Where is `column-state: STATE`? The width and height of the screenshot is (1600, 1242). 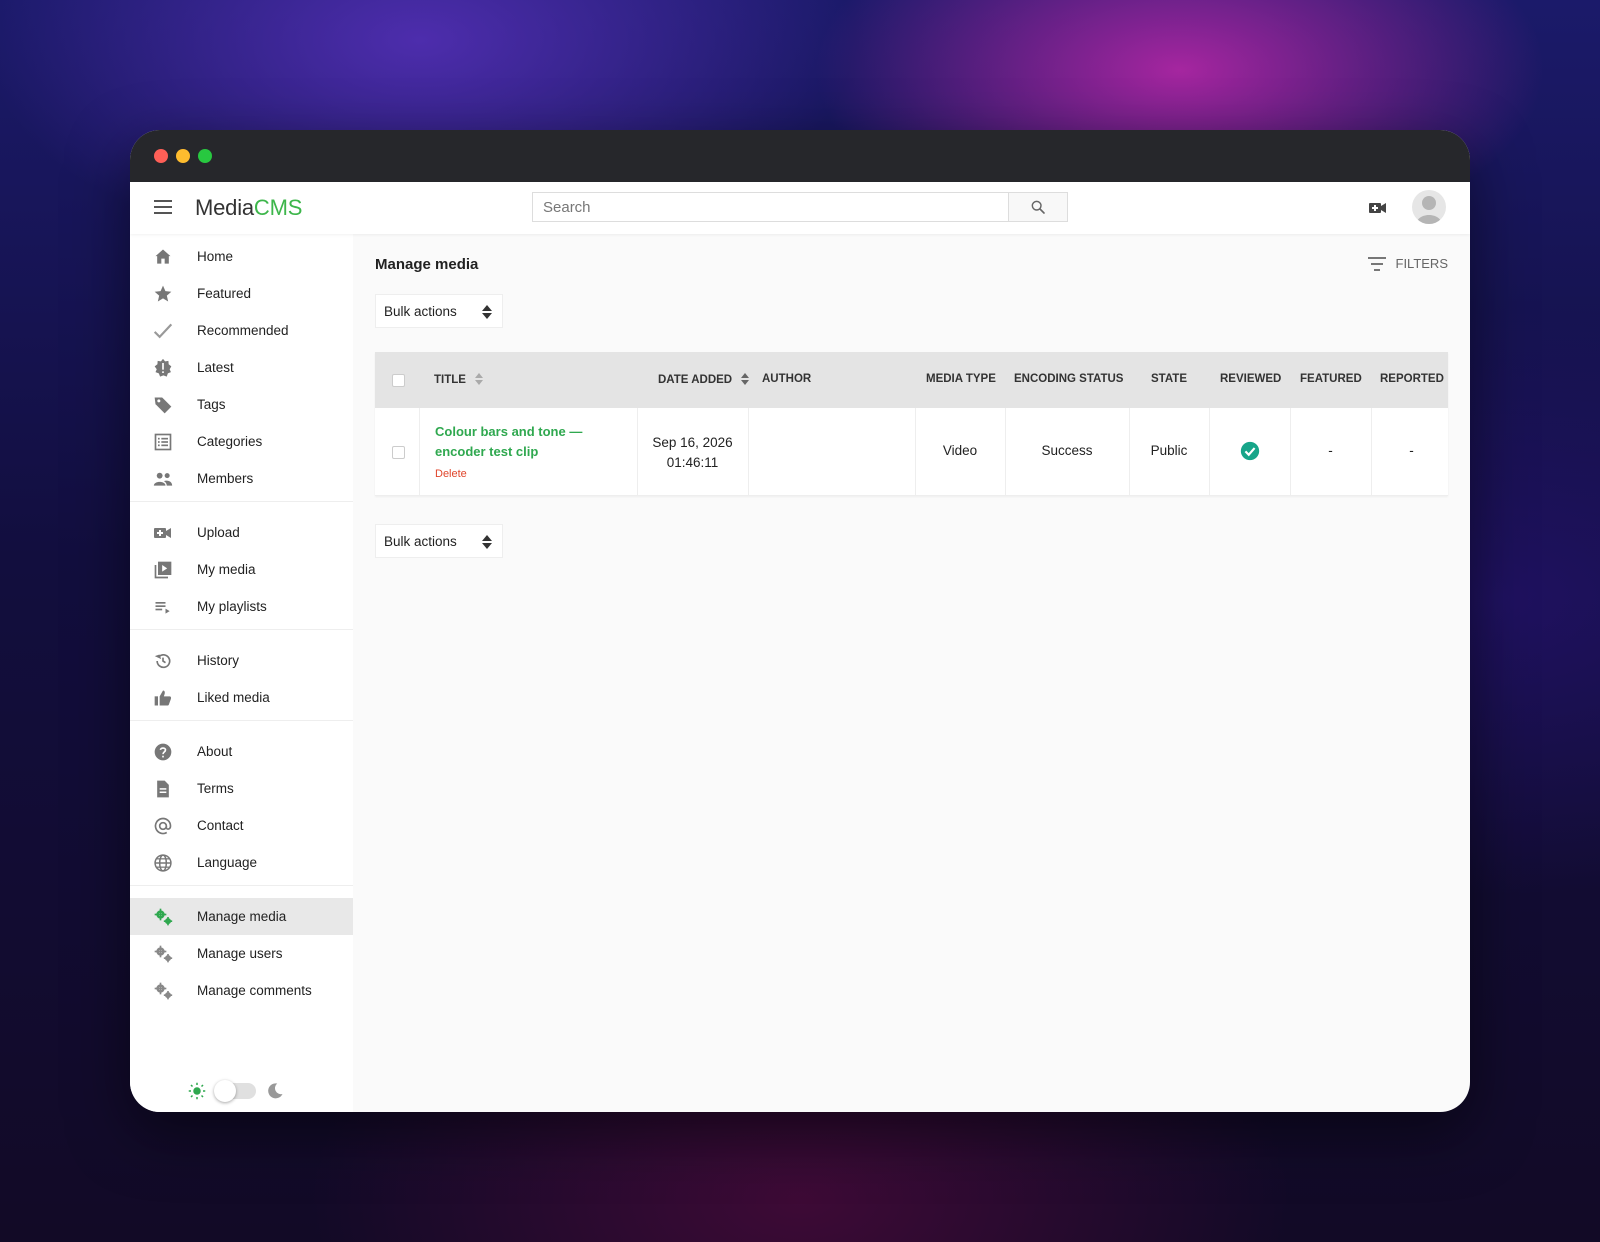 column-state: STATE is located at coordinates (1169, 379).